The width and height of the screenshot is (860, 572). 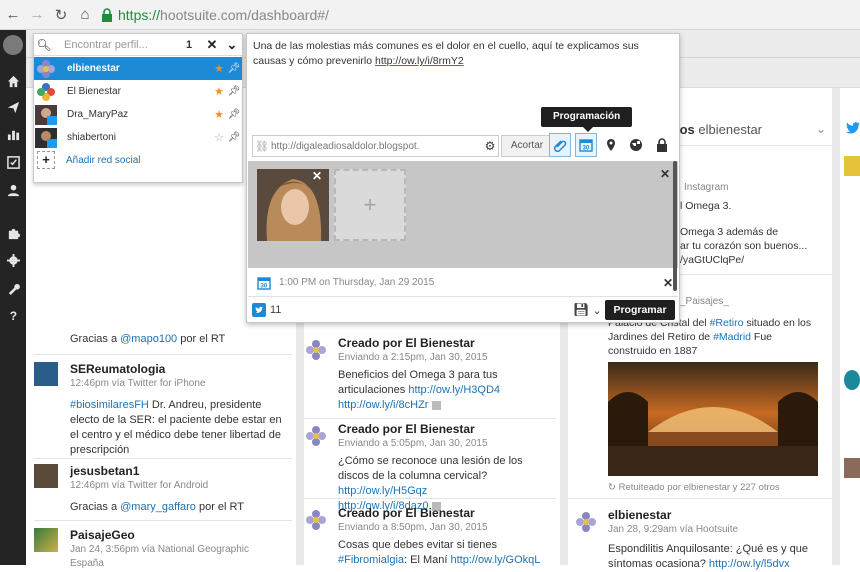 I want to click on plus-icon: +, so click(x=46, y=160).